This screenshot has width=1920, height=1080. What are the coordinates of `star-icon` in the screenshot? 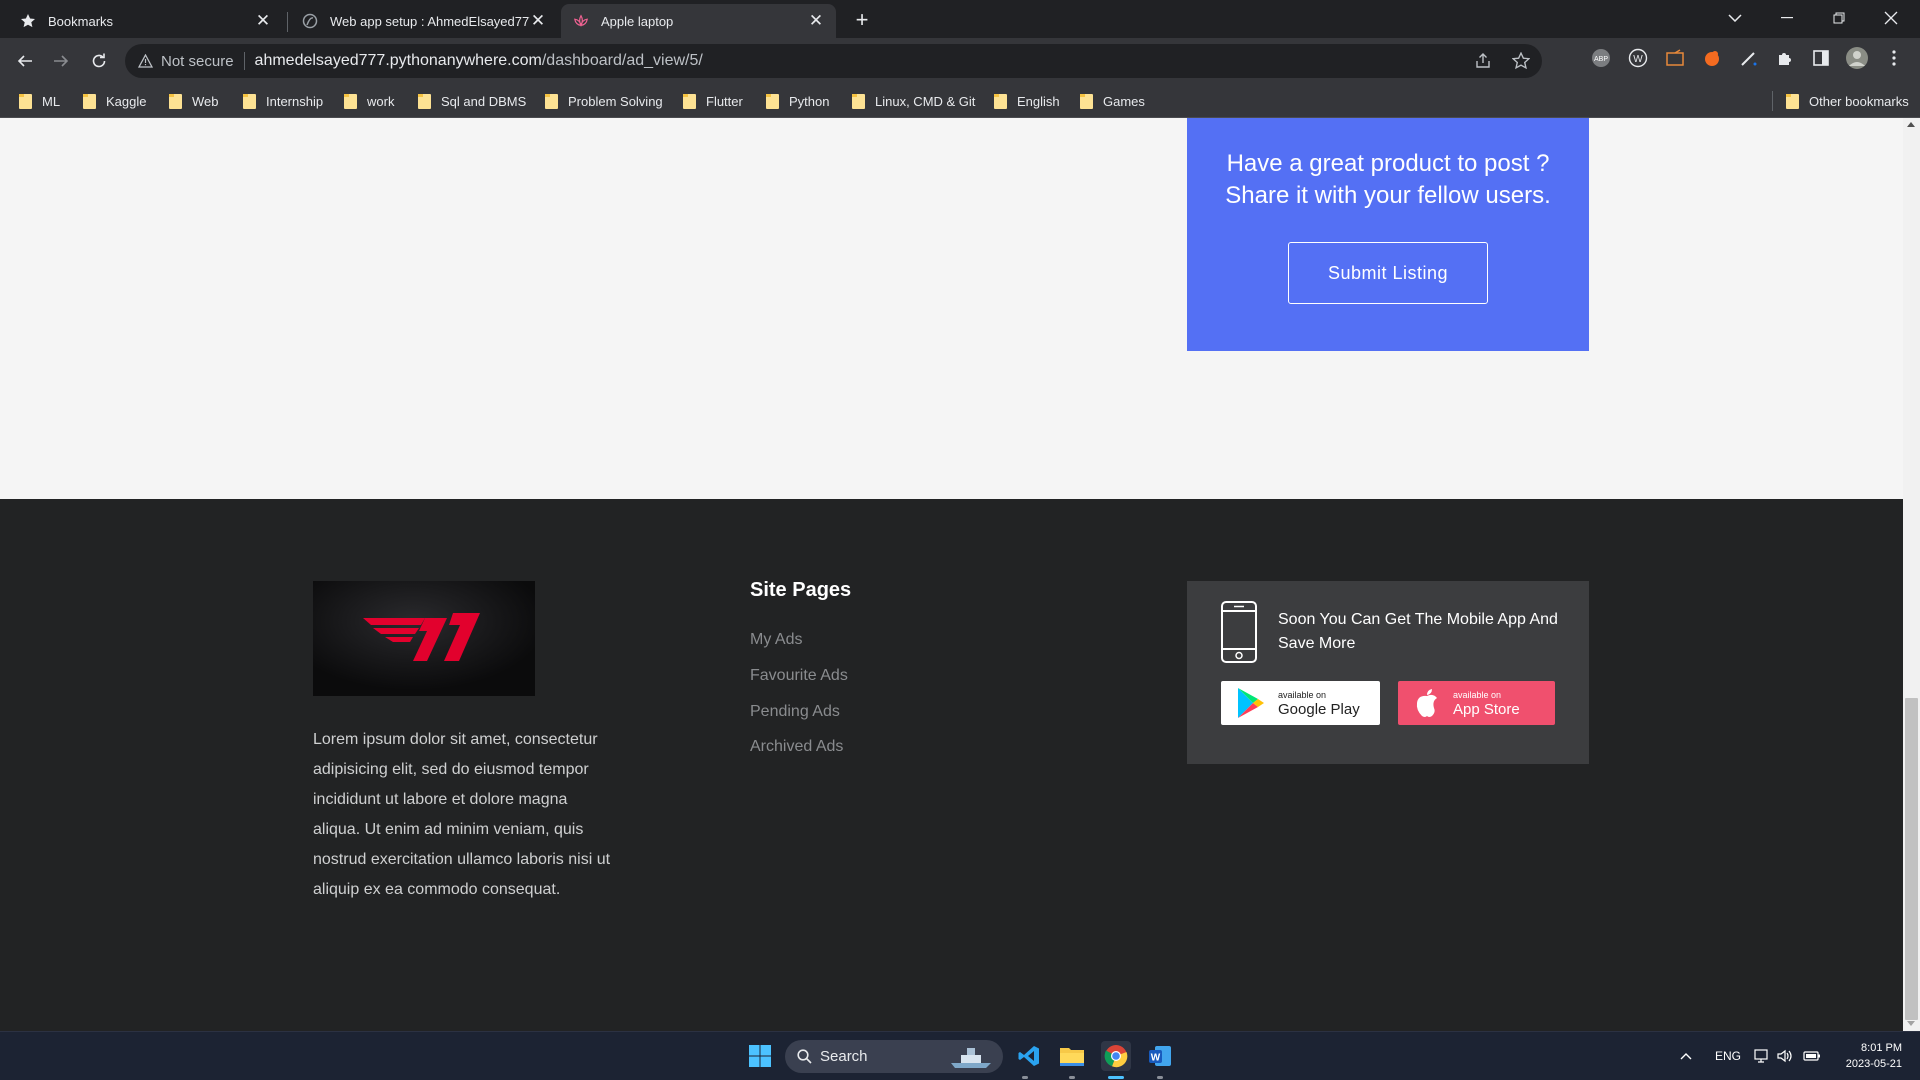 It's located at (28, 21).